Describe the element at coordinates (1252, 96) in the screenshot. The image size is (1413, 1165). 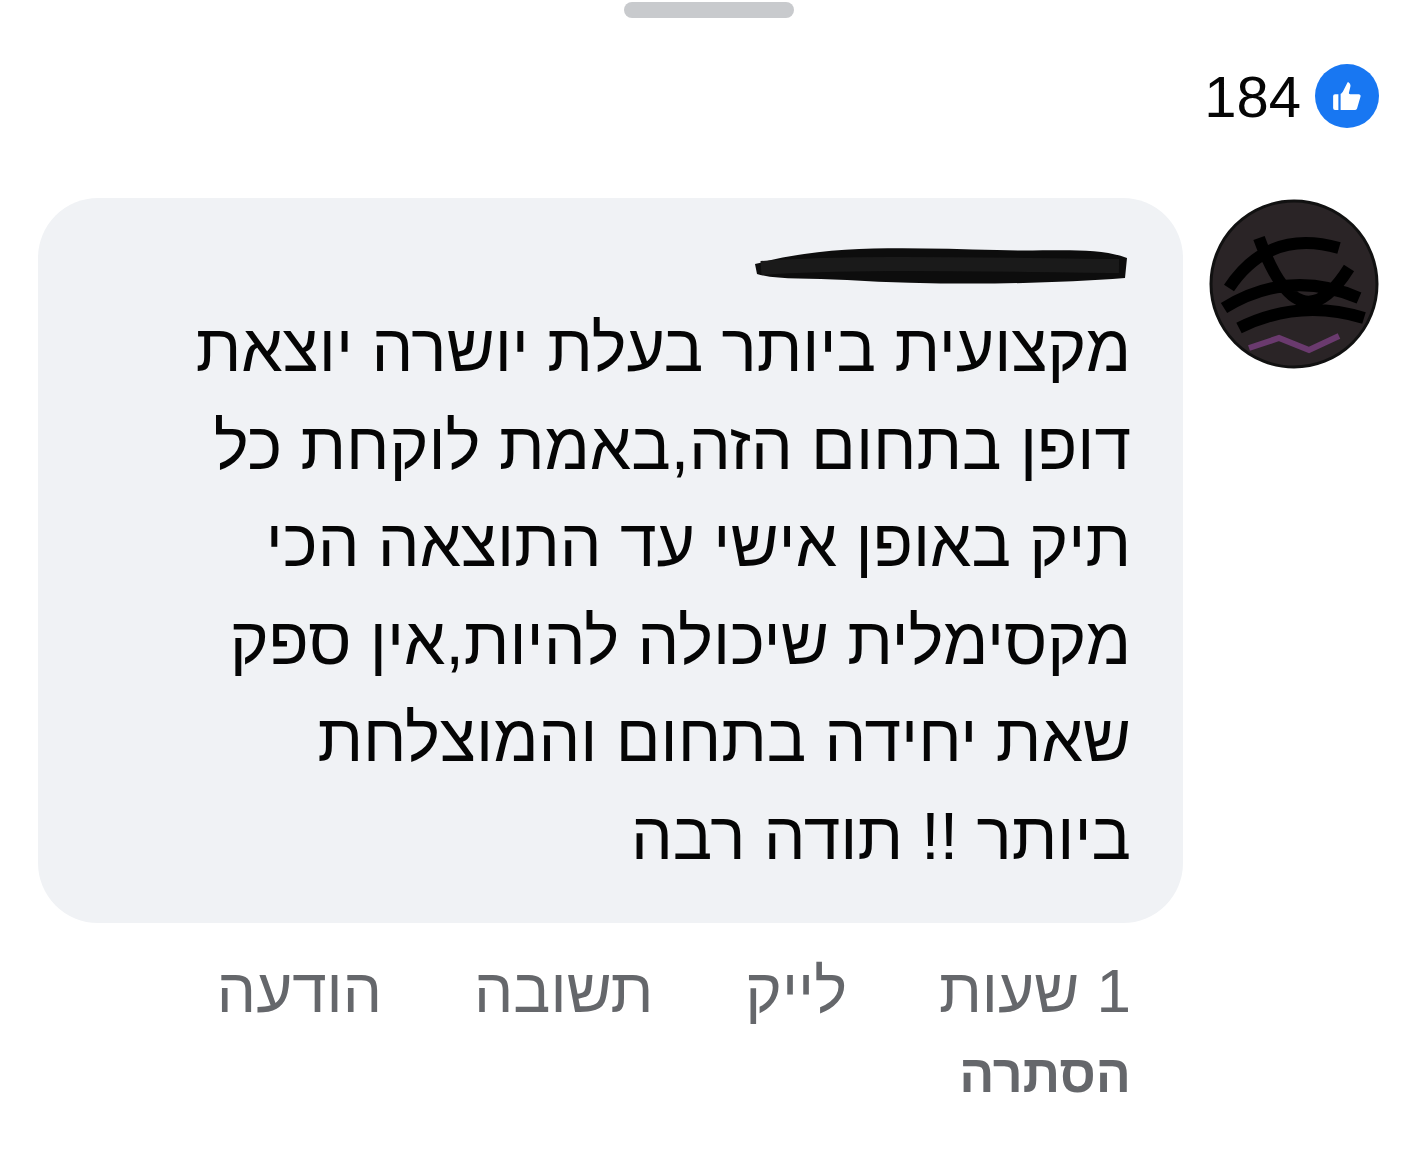
I see `reaction-count: 184` at that location.